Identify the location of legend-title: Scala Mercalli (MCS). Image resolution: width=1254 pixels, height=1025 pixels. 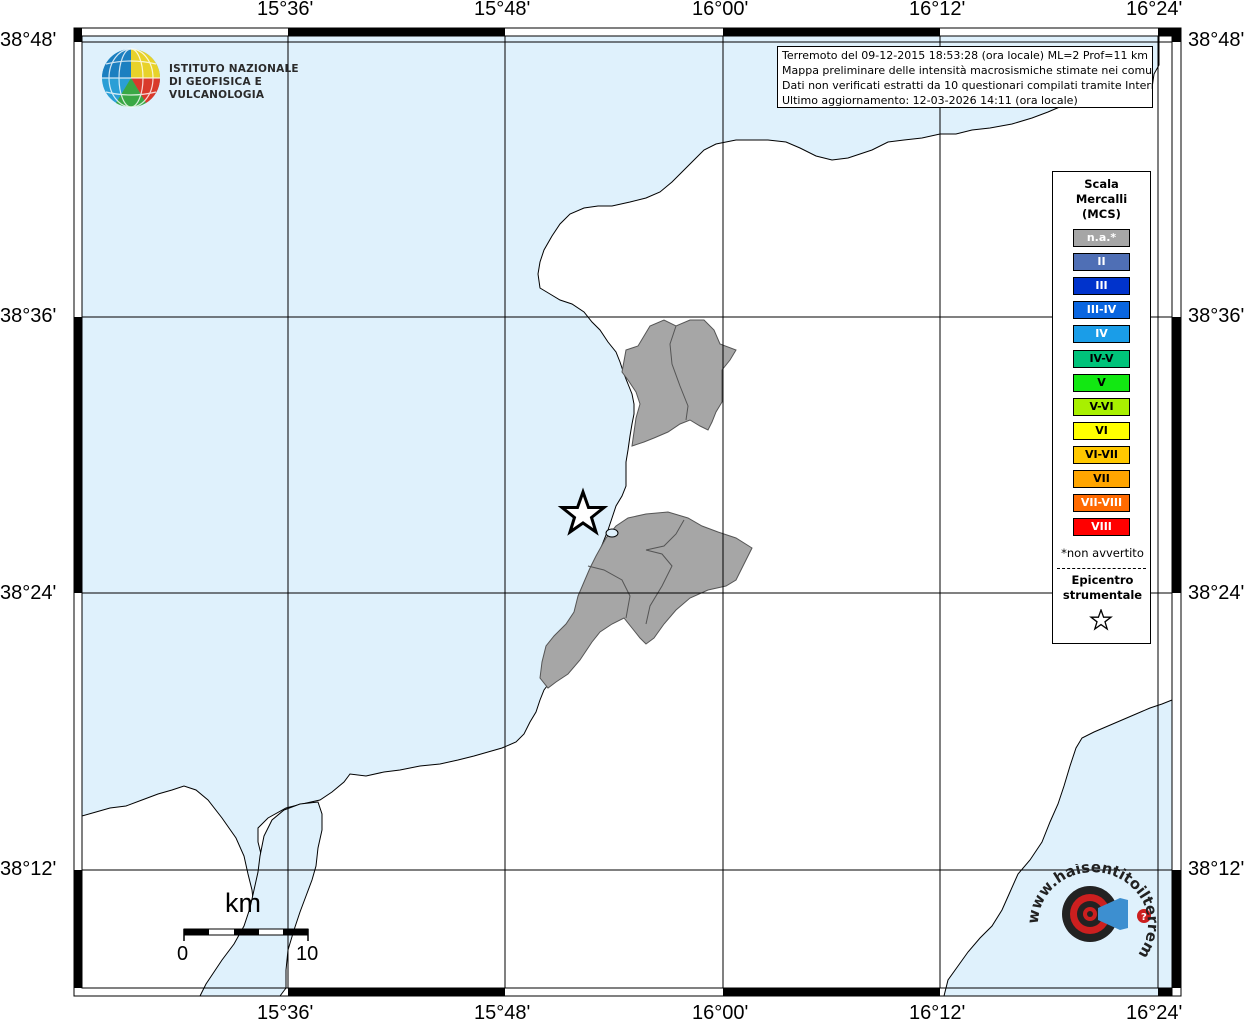
(1101, 199).